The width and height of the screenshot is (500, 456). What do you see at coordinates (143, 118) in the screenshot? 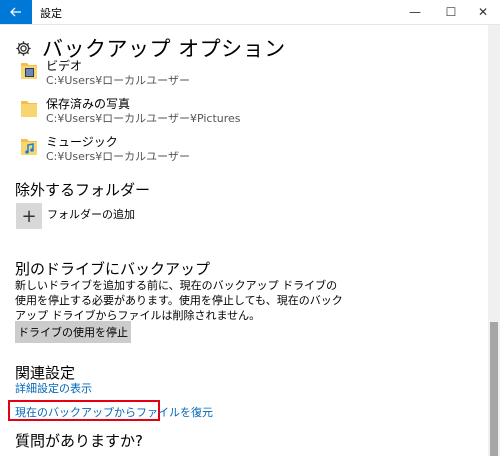
I see `folder-path: C:¥Users¥ローカルユーザー¥Pictures` at bounding box center [143, 118].